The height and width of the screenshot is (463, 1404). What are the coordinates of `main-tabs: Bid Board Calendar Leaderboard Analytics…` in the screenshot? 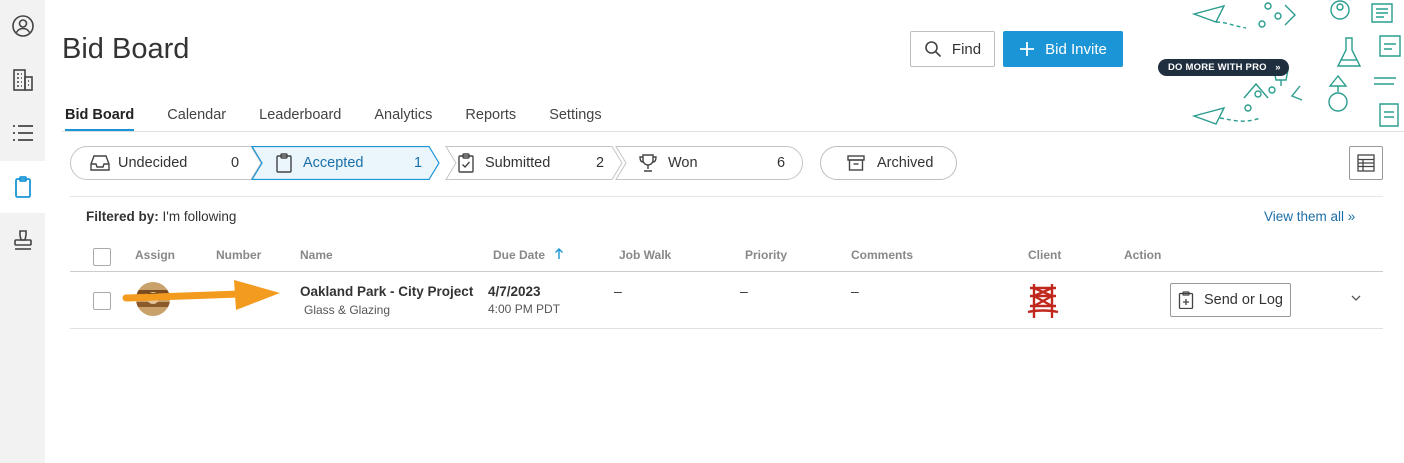 It's located at (350, 116).